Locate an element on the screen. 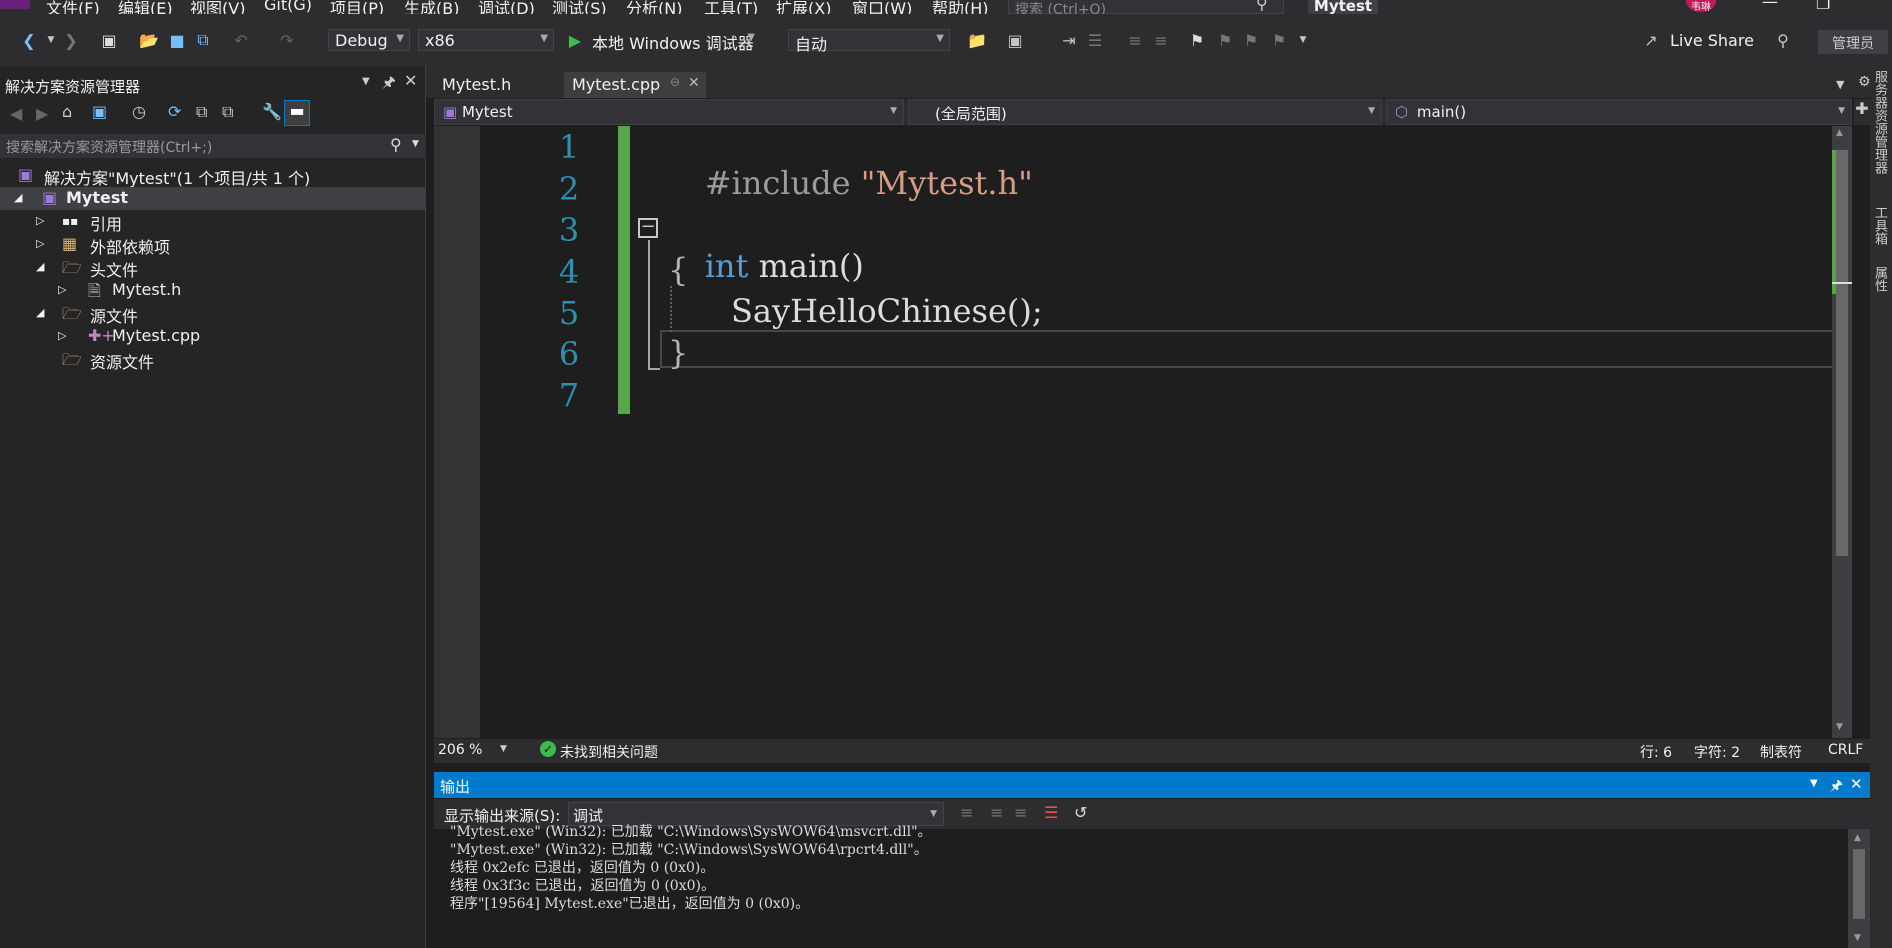  toolbox-tab: 工具箱 is located at coordinates (1880, 225).